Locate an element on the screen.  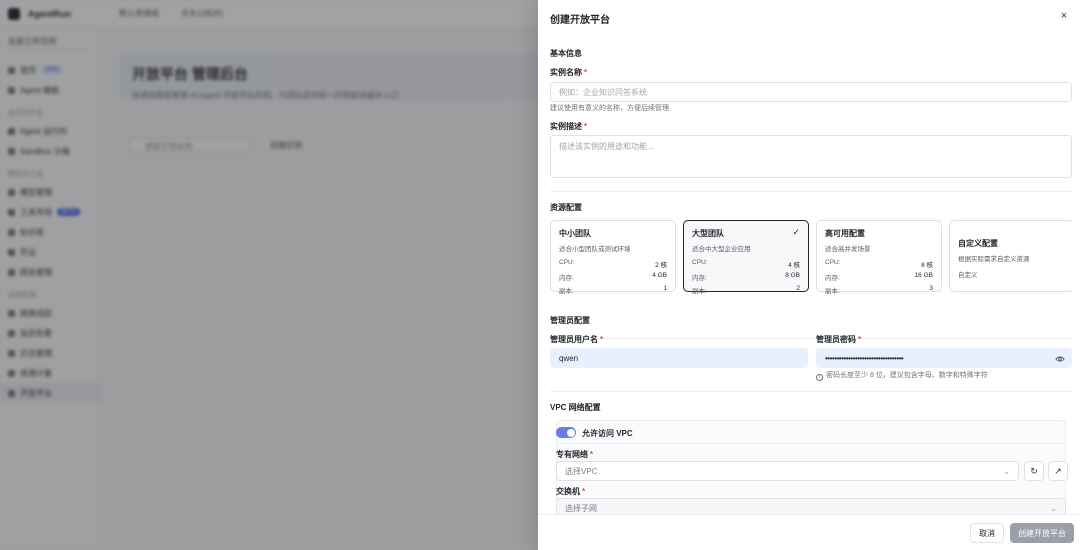
card-title: 自定义配置 is located at coordinates (978, 243).